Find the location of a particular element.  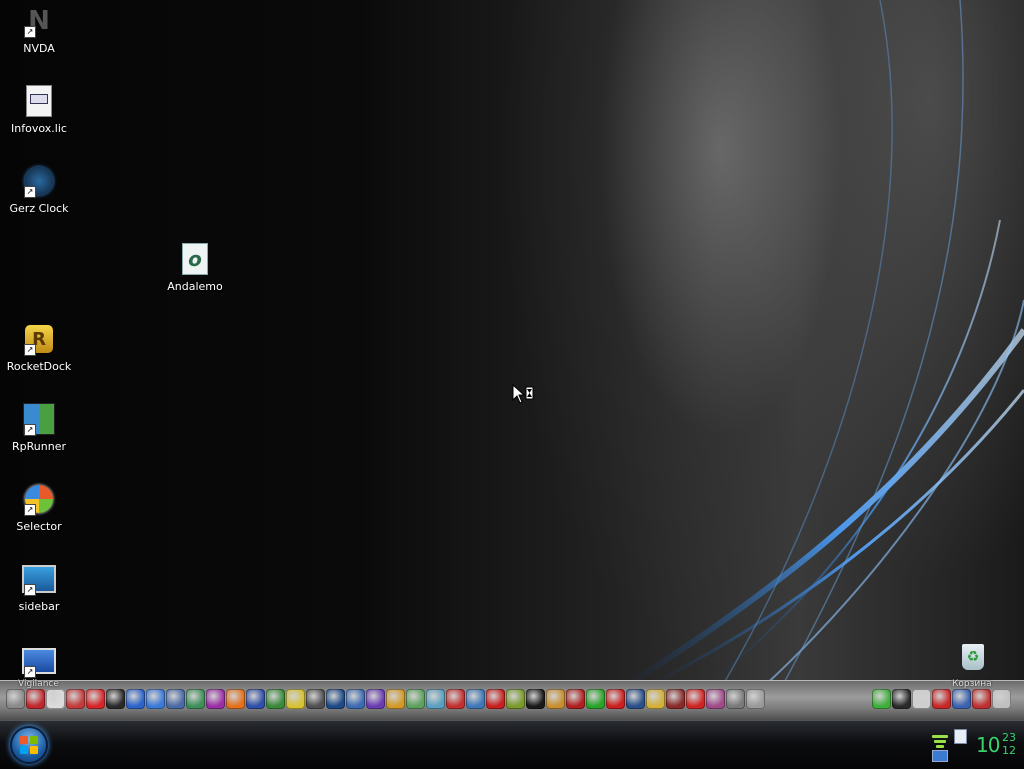

trash-icon is located at coordinates (1001, 699).